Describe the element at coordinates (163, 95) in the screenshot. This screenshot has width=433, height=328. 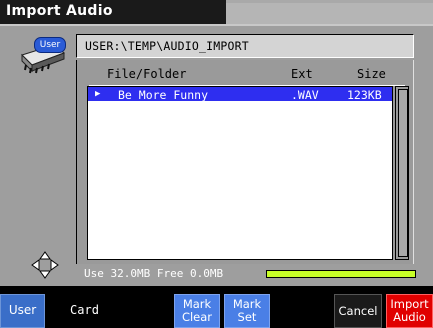
I see `file-name: Be More Funny` at that location.